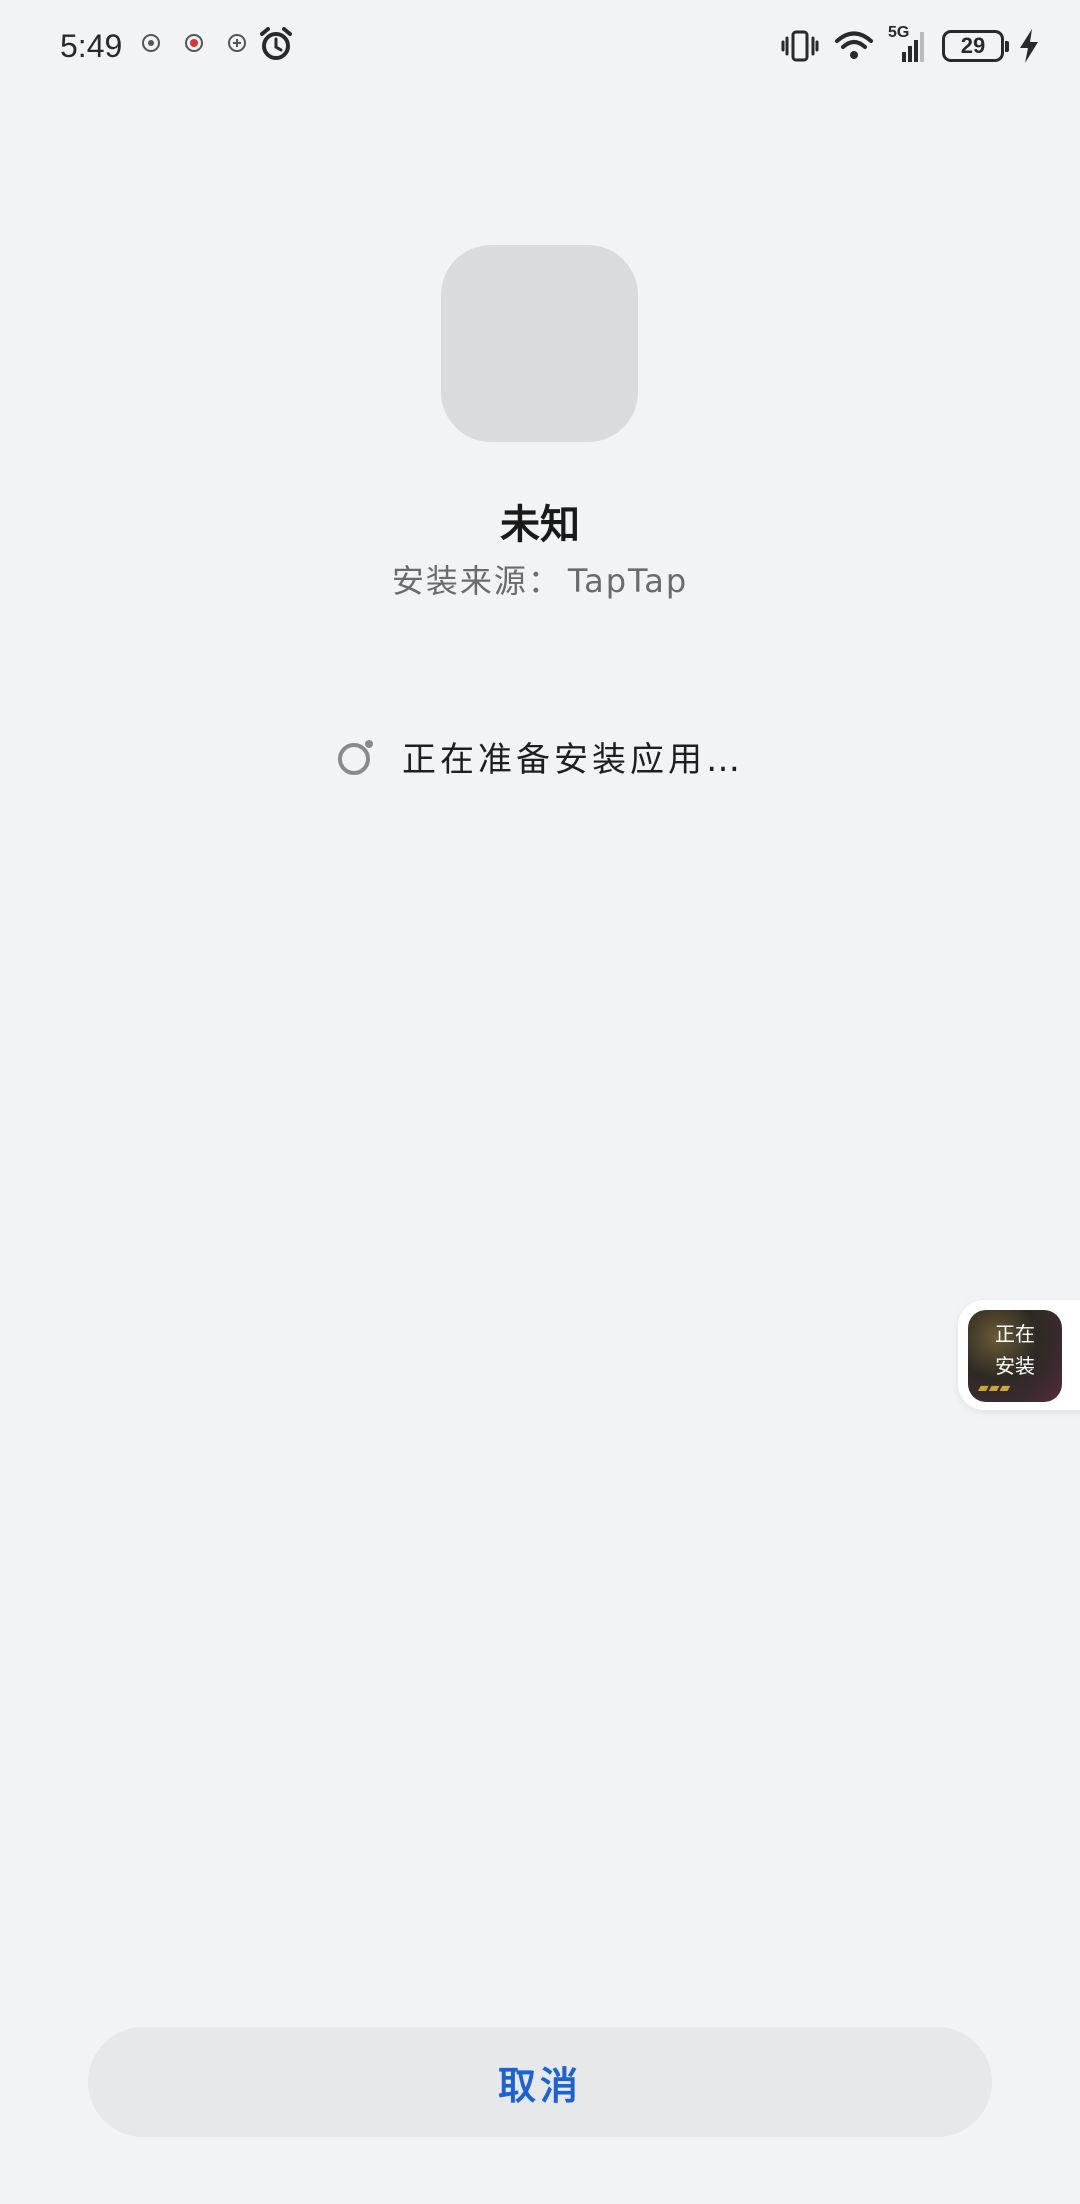  I want to click on vibrate-icon, so click(800, 46).